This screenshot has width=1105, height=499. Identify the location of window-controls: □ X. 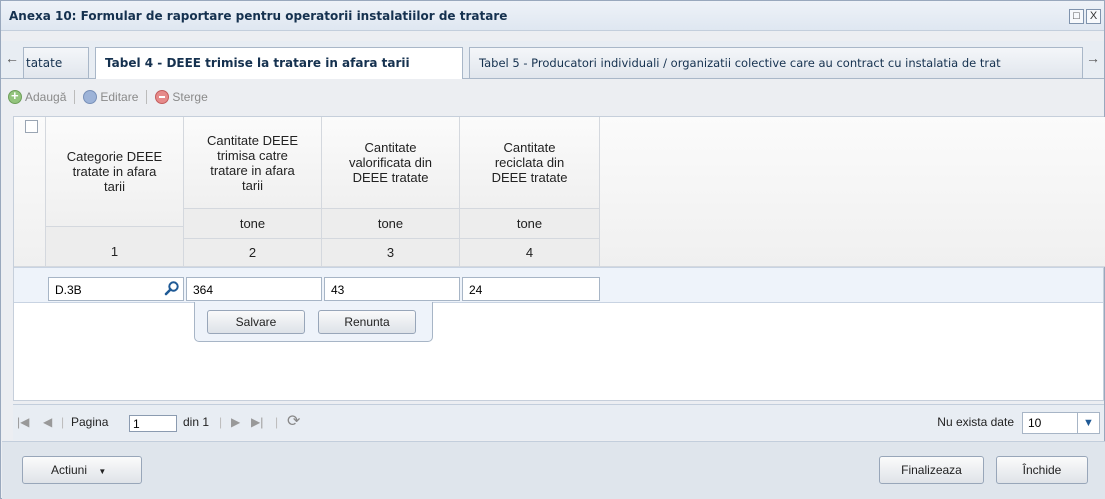
(1085, 16).